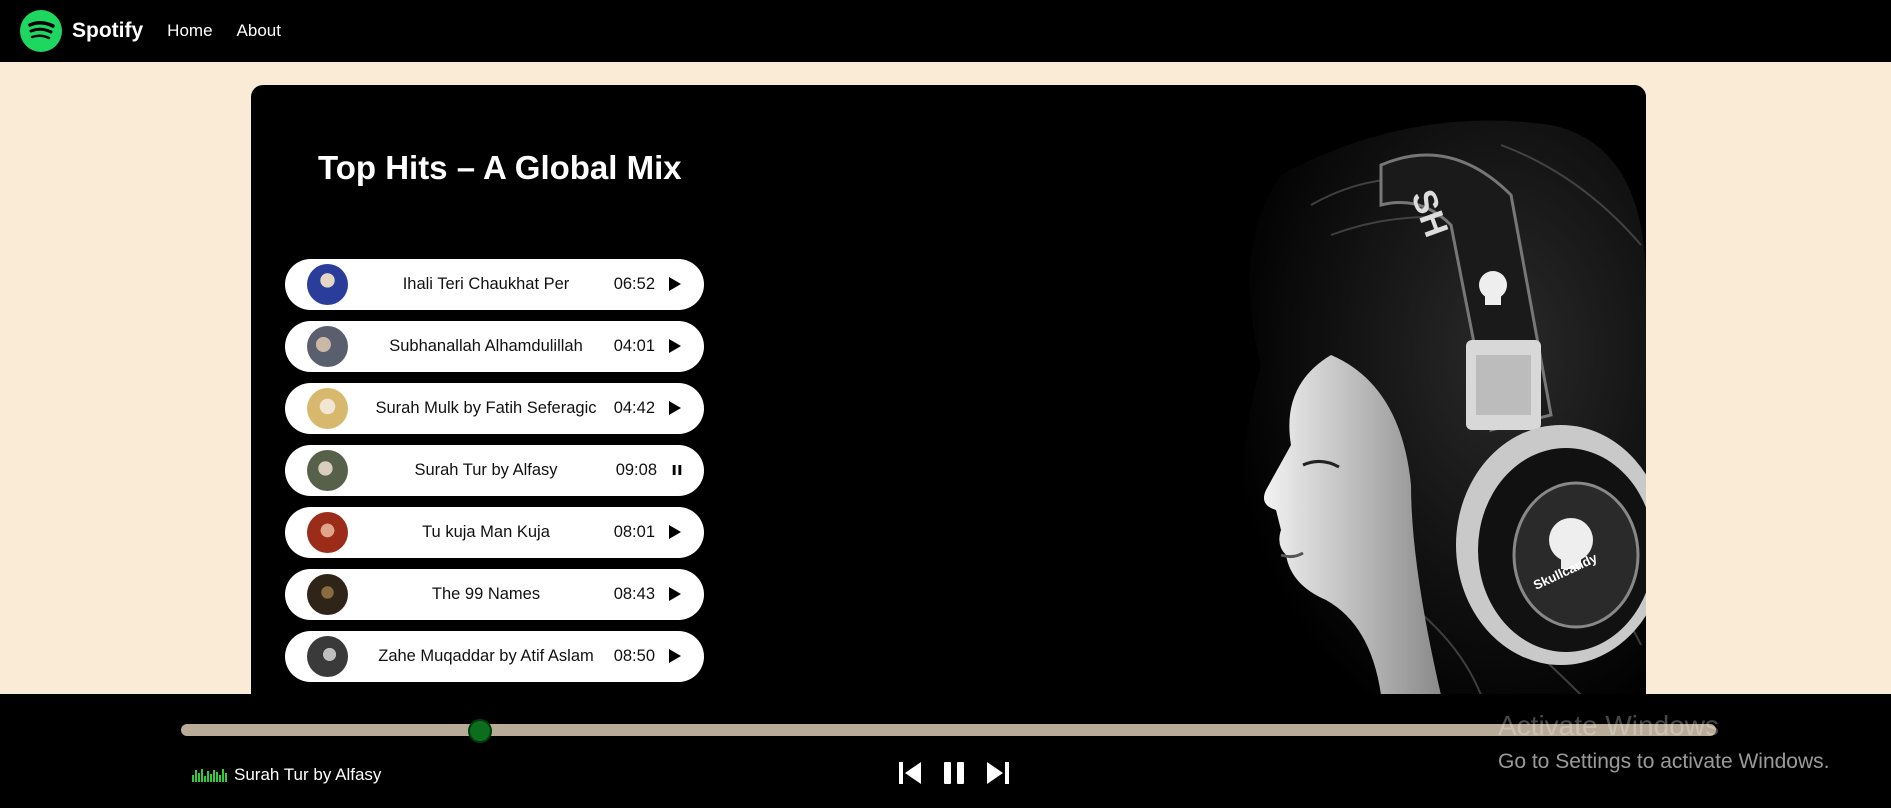  What do you see at coordinates (948, 730) in the screenshot?
I see `progress-track` at bounding box center [948, 730].